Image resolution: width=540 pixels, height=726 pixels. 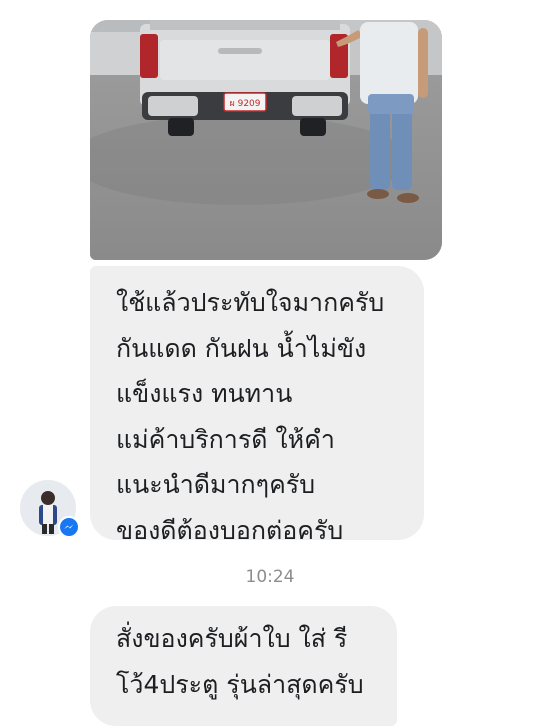 What do you see at coordinates (241, 348) in the screenshot?
I see `message-line: กันแดด กันฝน น้ำไม่ขัง` at bounding box center [241, 348].